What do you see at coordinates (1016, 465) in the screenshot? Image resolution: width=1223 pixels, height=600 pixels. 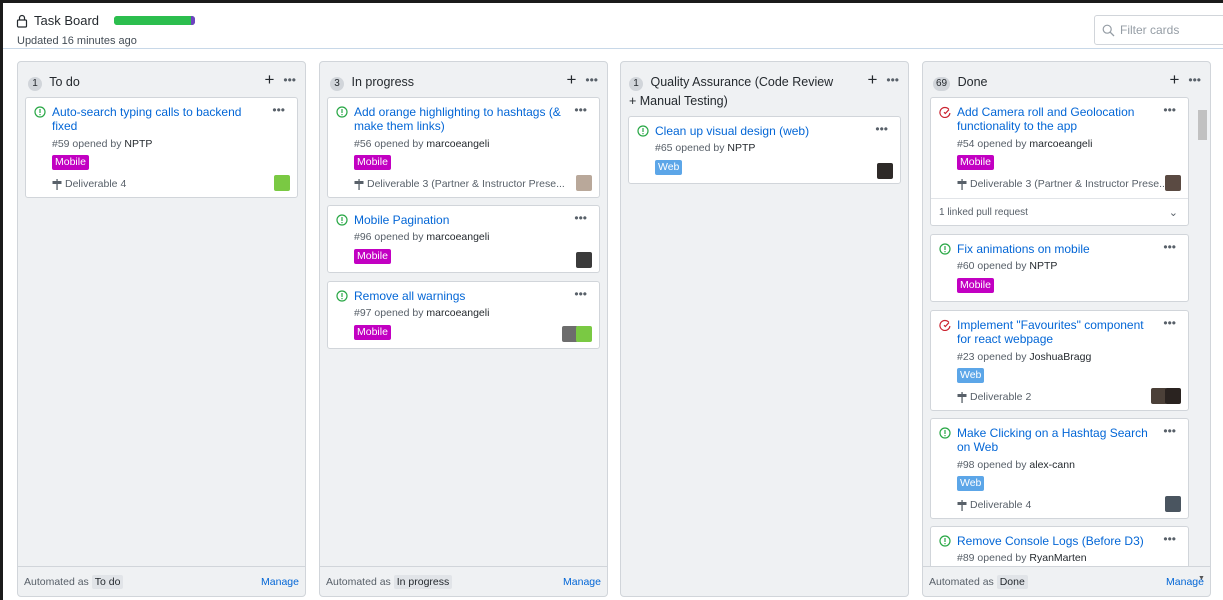 I see `card-meta: #98 opened by alex-cann` at bounding box center [1016, 465].